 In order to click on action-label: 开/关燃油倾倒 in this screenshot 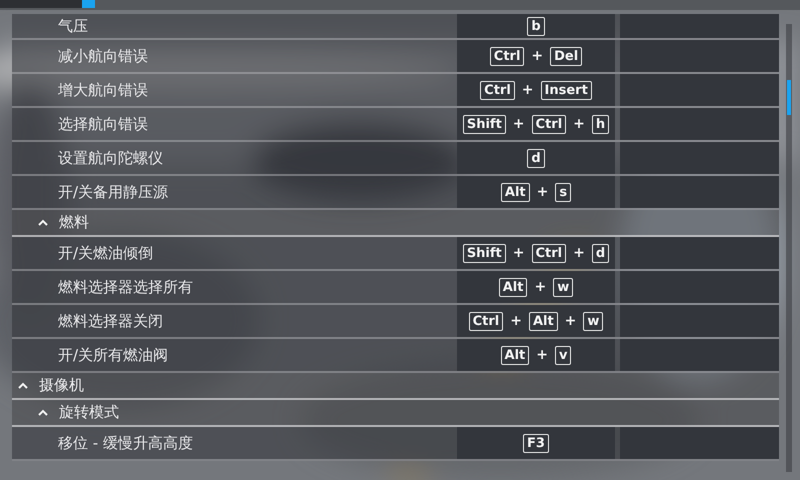, I will do `click(105, 253)`.